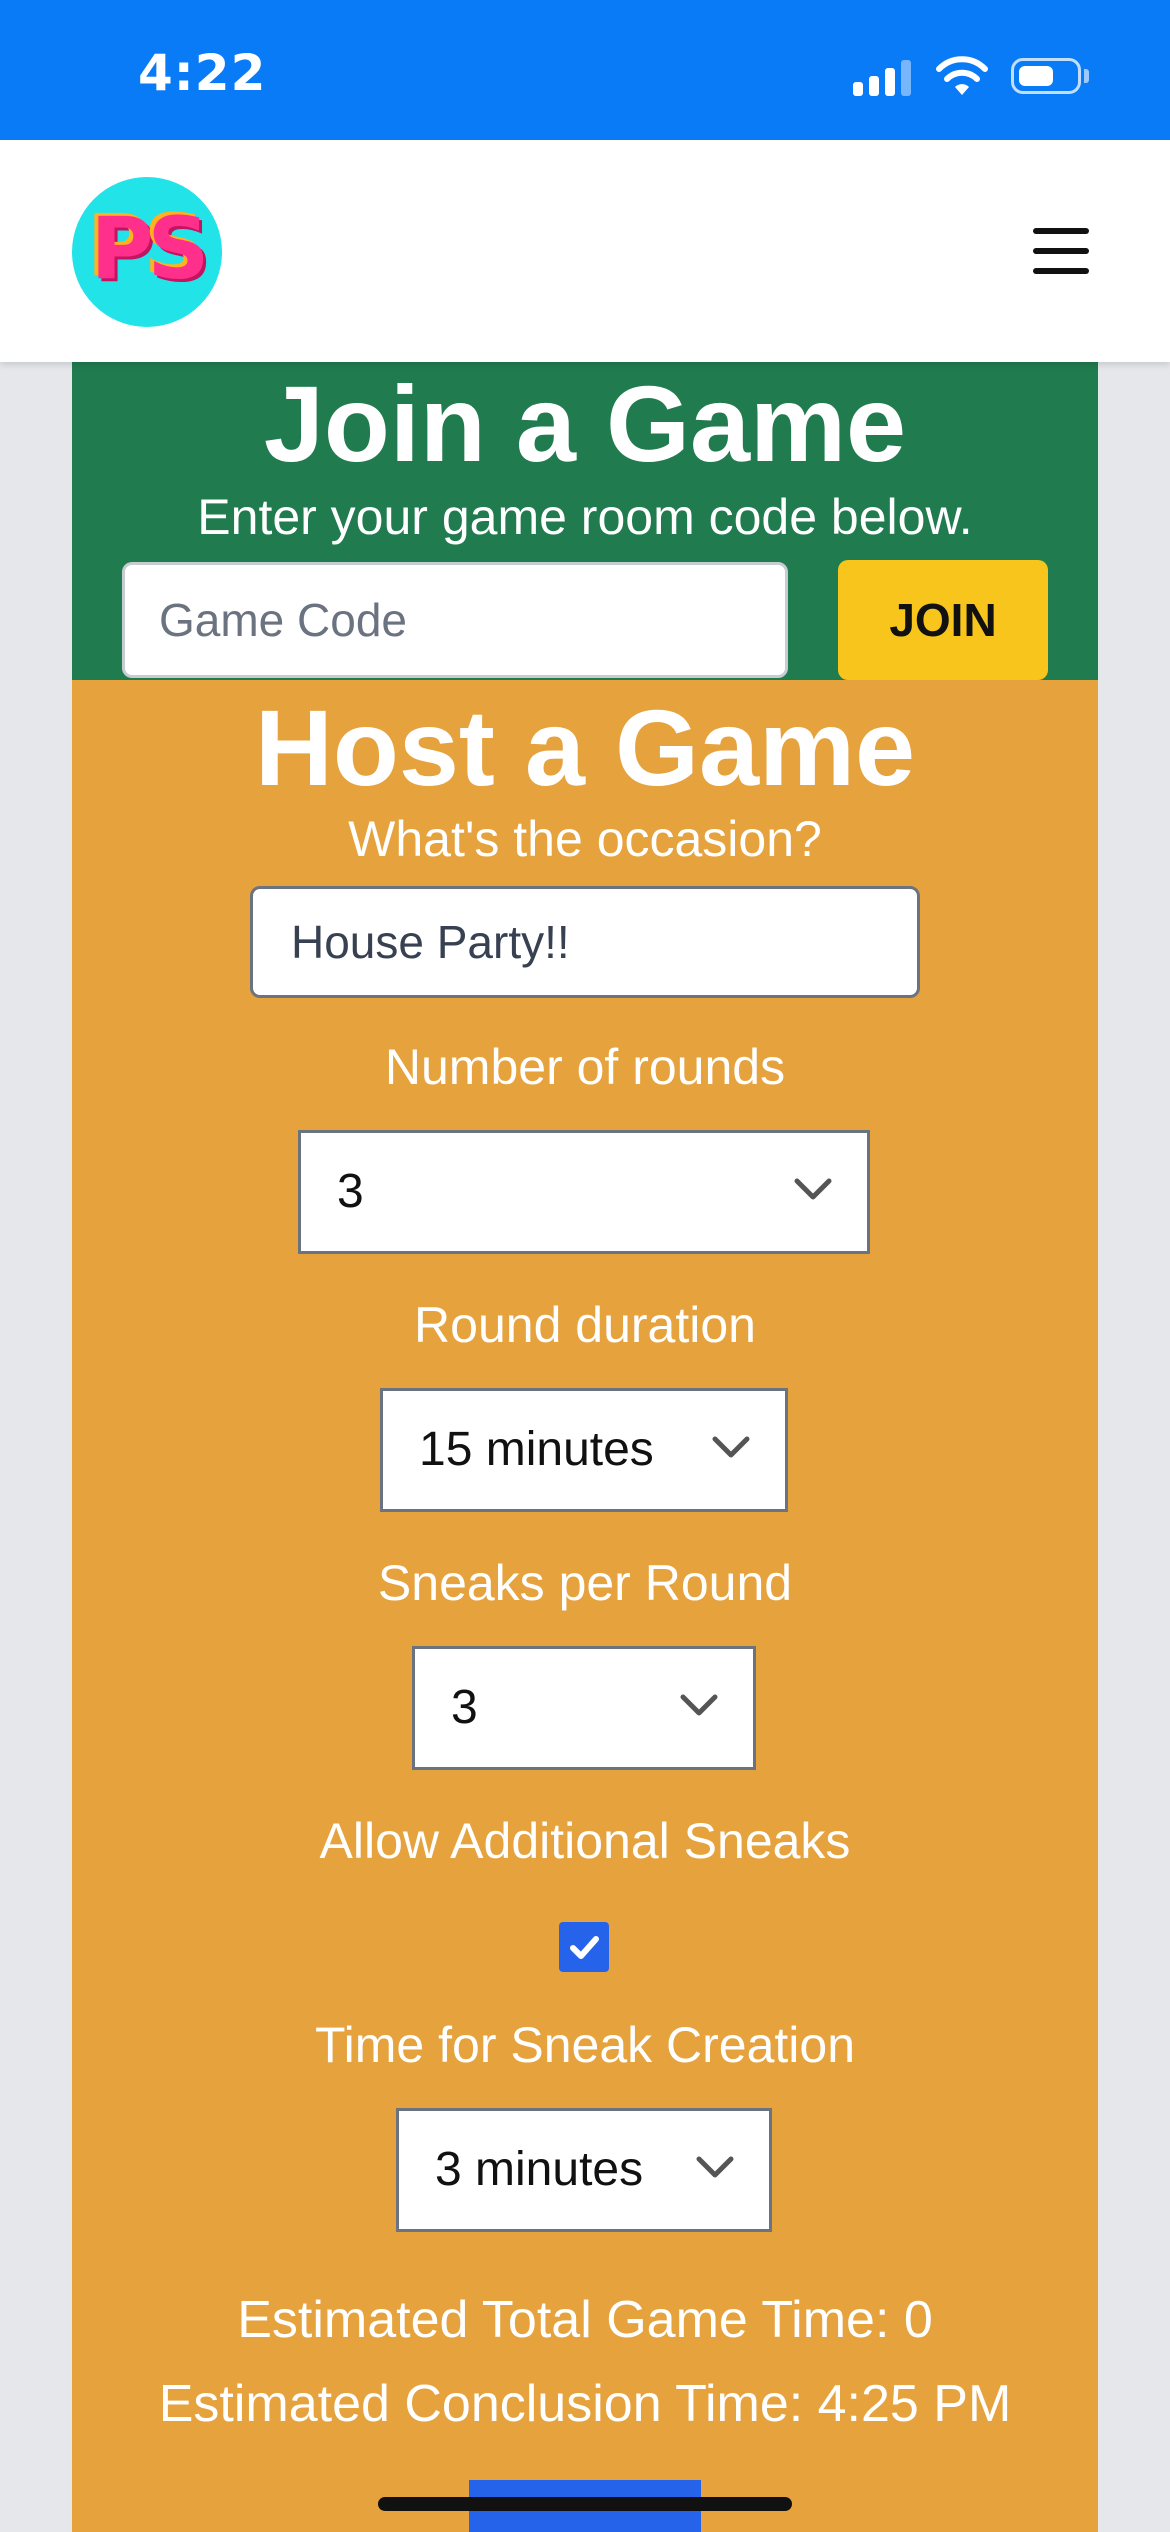 The image size is (1170, 2532). I want to click on sneaks-select: 3, so click(584, 1708).